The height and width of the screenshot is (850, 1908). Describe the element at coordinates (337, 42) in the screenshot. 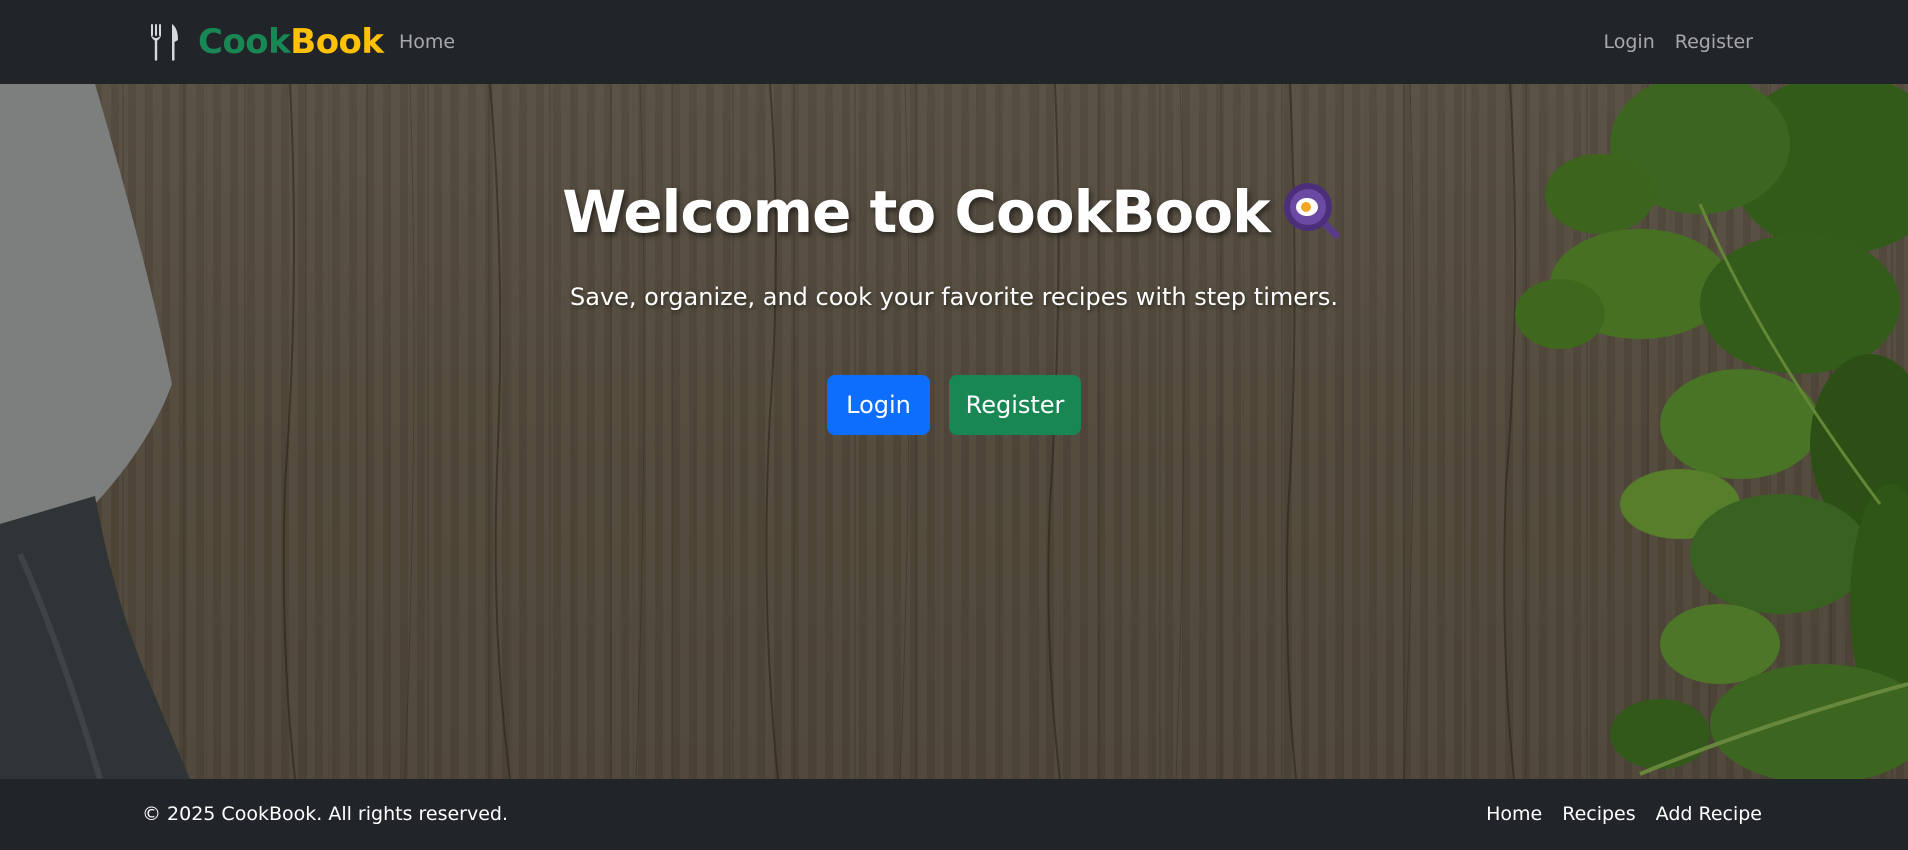

I see `brand-name-book: Book` at that location.